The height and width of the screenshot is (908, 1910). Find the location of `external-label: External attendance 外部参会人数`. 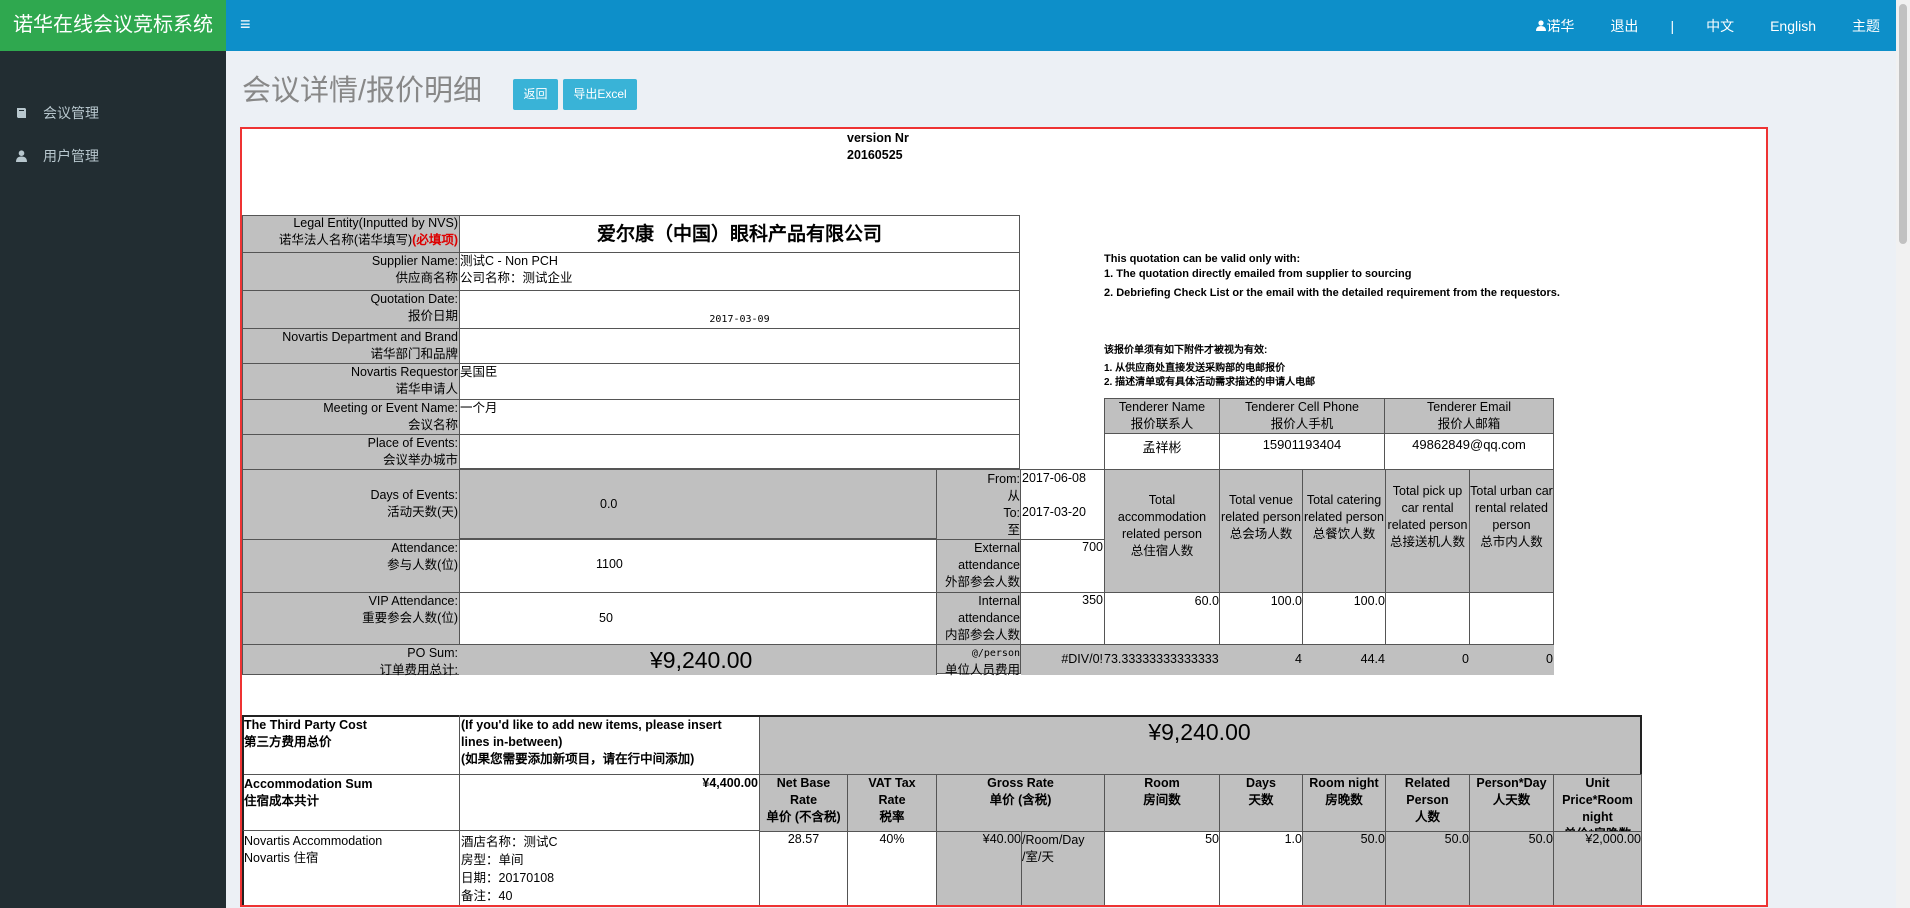

external-label: External attendance 外部参会人数 is located at coordinates (982, 565).